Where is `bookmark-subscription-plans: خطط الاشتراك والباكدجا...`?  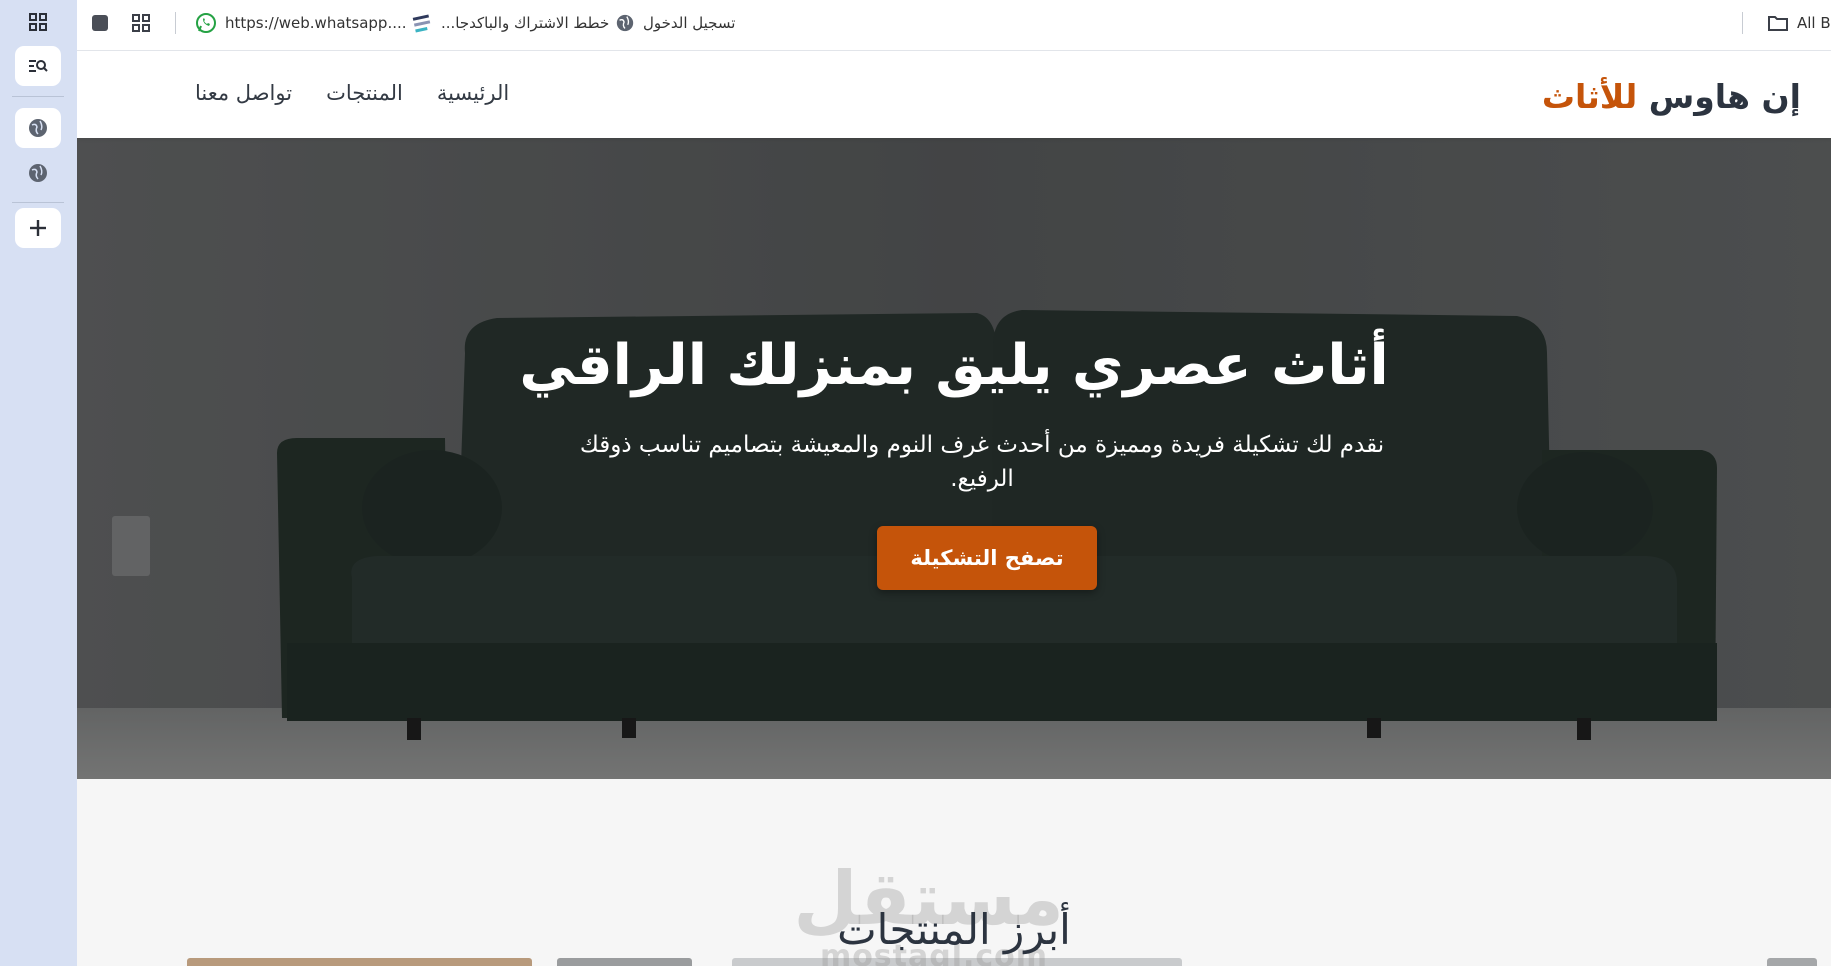
bookmark-subscription-plans: خطط الاشتراك والباكدجا... is located at coordinates (510, 23).